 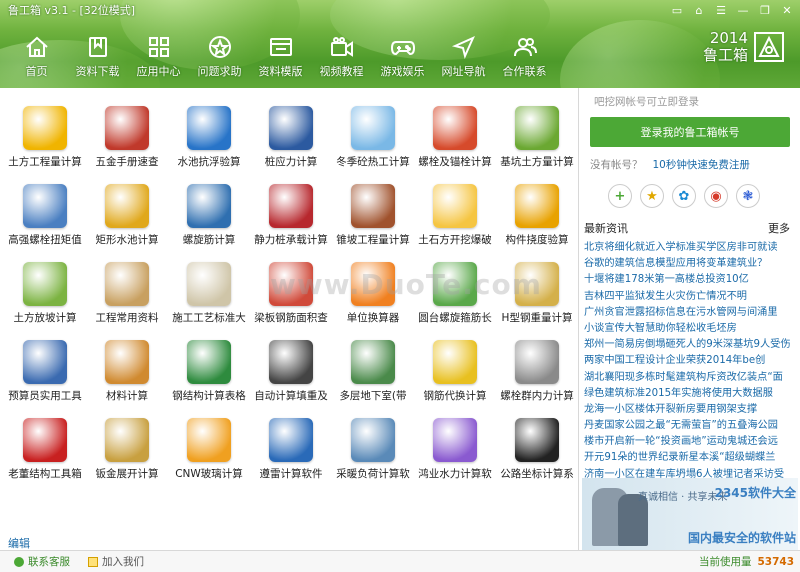 I want to click on nav-label: 合作联系, so click(x=524, y=71).